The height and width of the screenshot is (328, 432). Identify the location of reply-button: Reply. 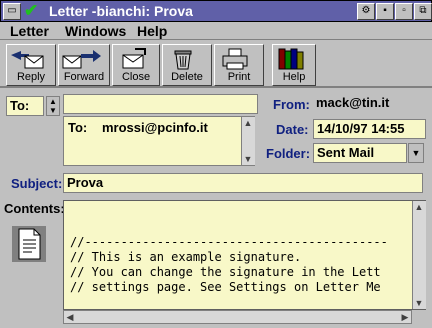
(31, 65).